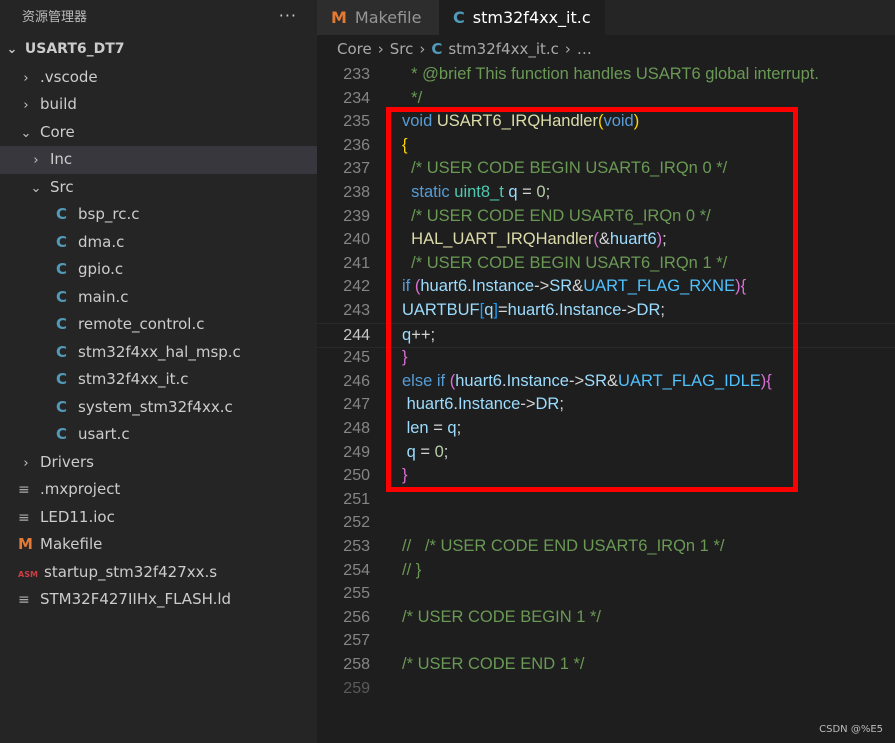 The height and width of the screenshot is (743, 895). Describe the element at coordinates (356, 145) in the screenshot. I see `line-number: 236` at that location.